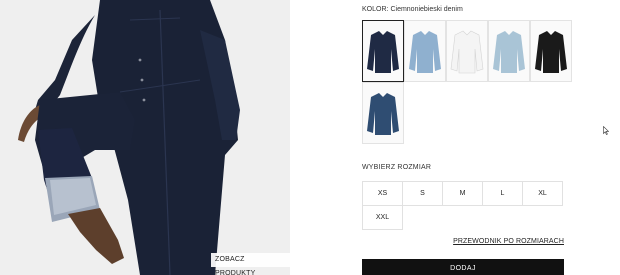 The image size is (620, 275). What do you see at coordinates (462, 193) in the screenshot?
I see `size-option-m: M` at bounding box center [462, 193].